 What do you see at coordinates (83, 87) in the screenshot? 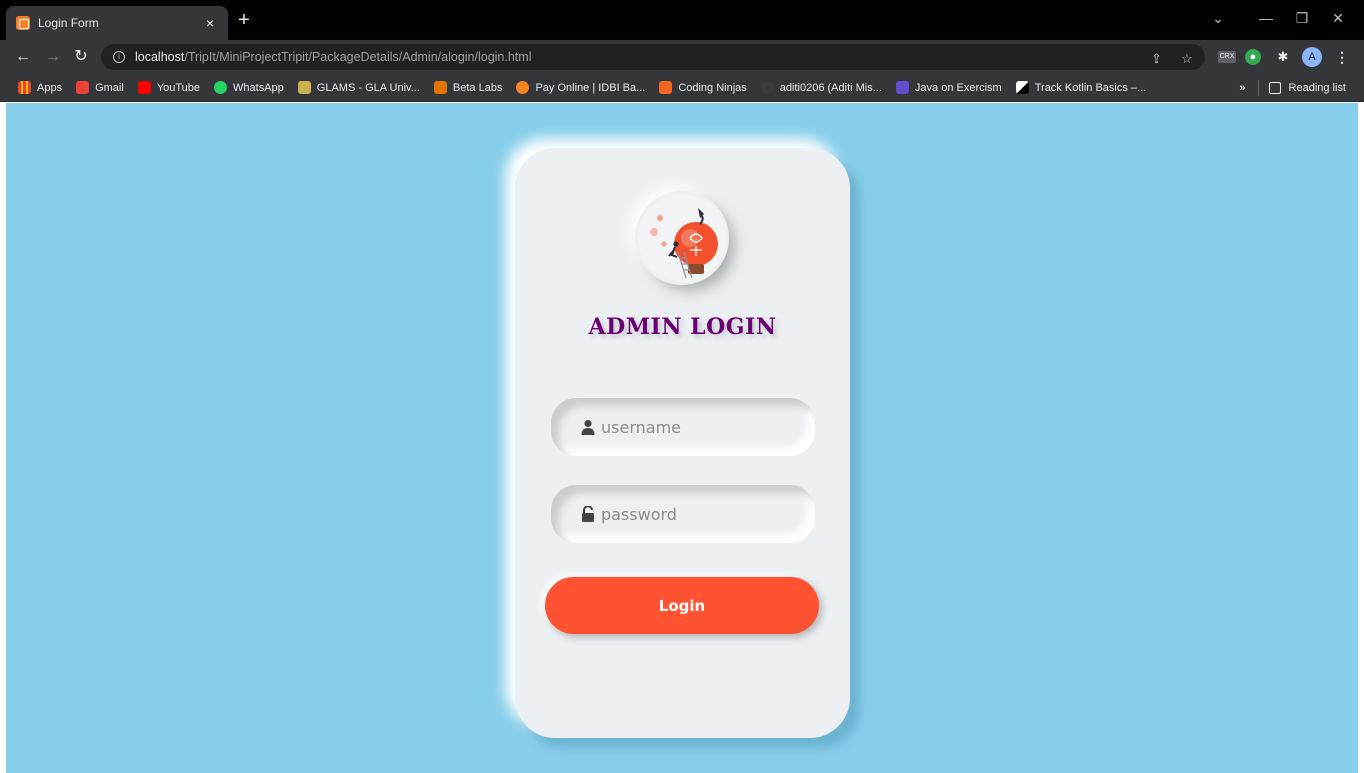
I see `gmail-icon` at bounding box center [83, 87].